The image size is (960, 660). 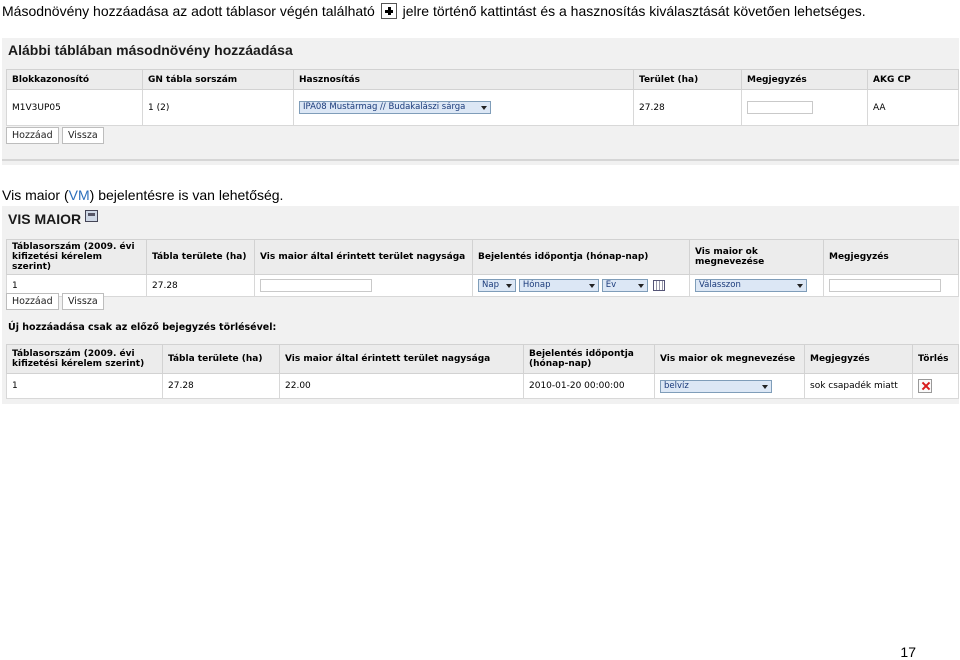 What do you see at coordinates (463, 79) in the screenshot?
I see `col-usage: Hasznosítás` at bounding box center [463, 79].